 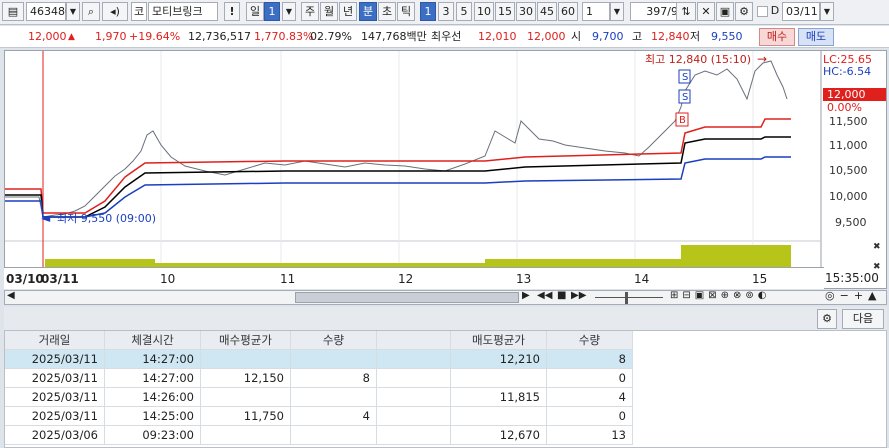 What do you see at coordinates (590, 435) in the screenshot?
I see `table-cell: 13` at bounding box center [590, 435].